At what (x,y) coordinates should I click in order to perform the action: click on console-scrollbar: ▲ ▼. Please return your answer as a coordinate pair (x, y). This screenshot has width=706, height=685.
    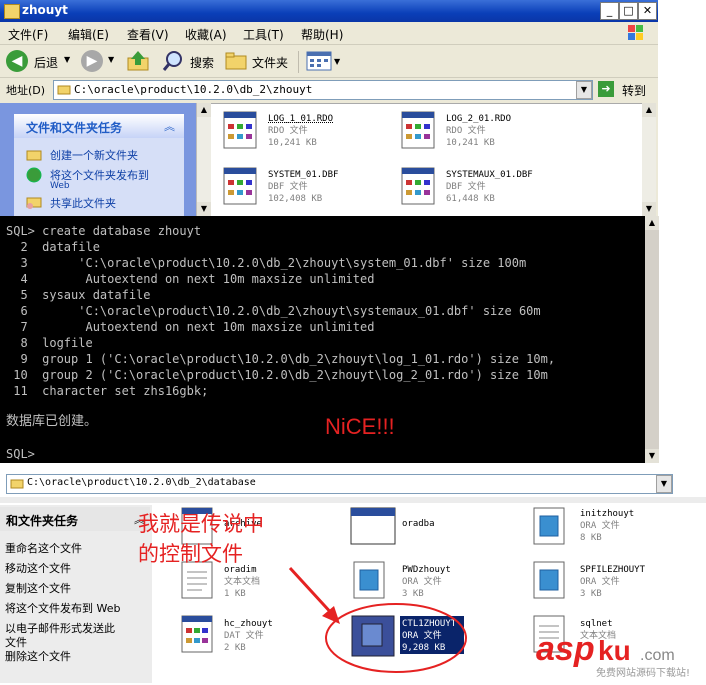
    Looking at the image, I should click on (652, 339).